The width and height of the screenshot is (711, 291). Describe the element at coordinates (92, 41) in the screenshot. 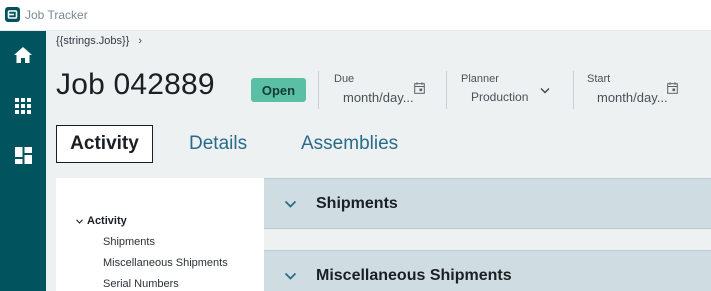

I see `breadcrumb-jobs-link: {{strings.Jobs}}` at that location.